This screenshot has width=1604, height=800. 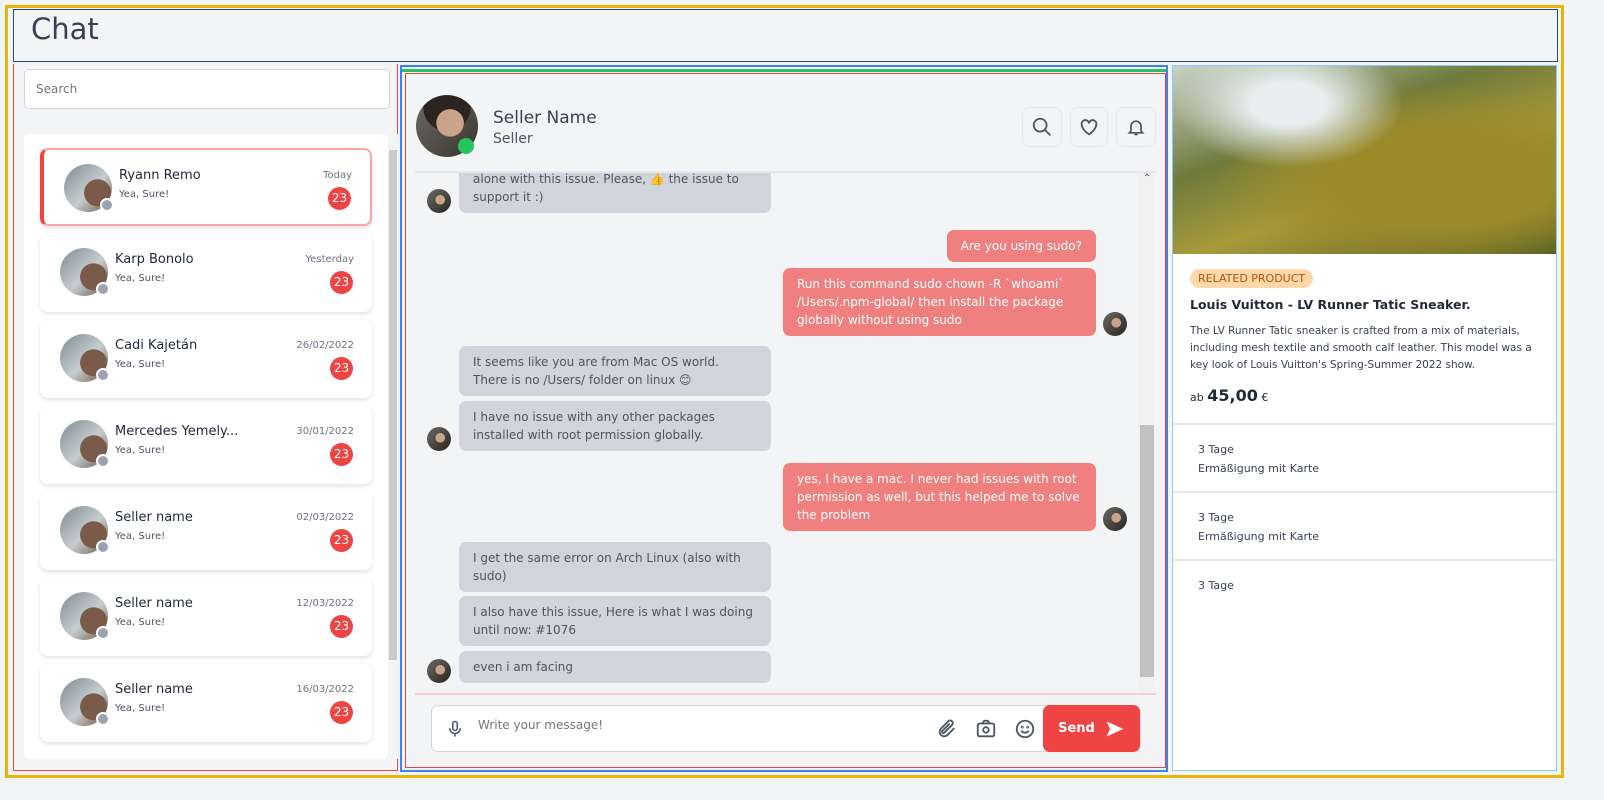 What do you see at coordinates (156, 345) in the screenshot?
I see `conversation-name: Cadi Kajetán` at bounding box center [156, 345].